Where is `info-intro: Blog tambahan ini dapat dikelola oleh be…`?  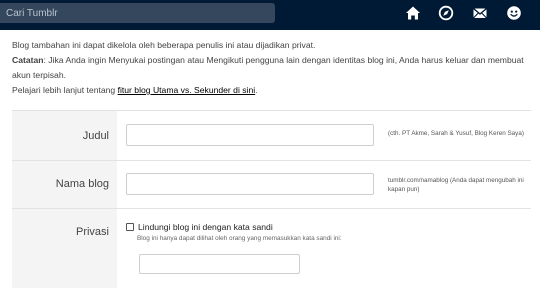 info-intro: Blog tambahan ini dapat dikelola oleh be… is located at coordinates (164, 45).